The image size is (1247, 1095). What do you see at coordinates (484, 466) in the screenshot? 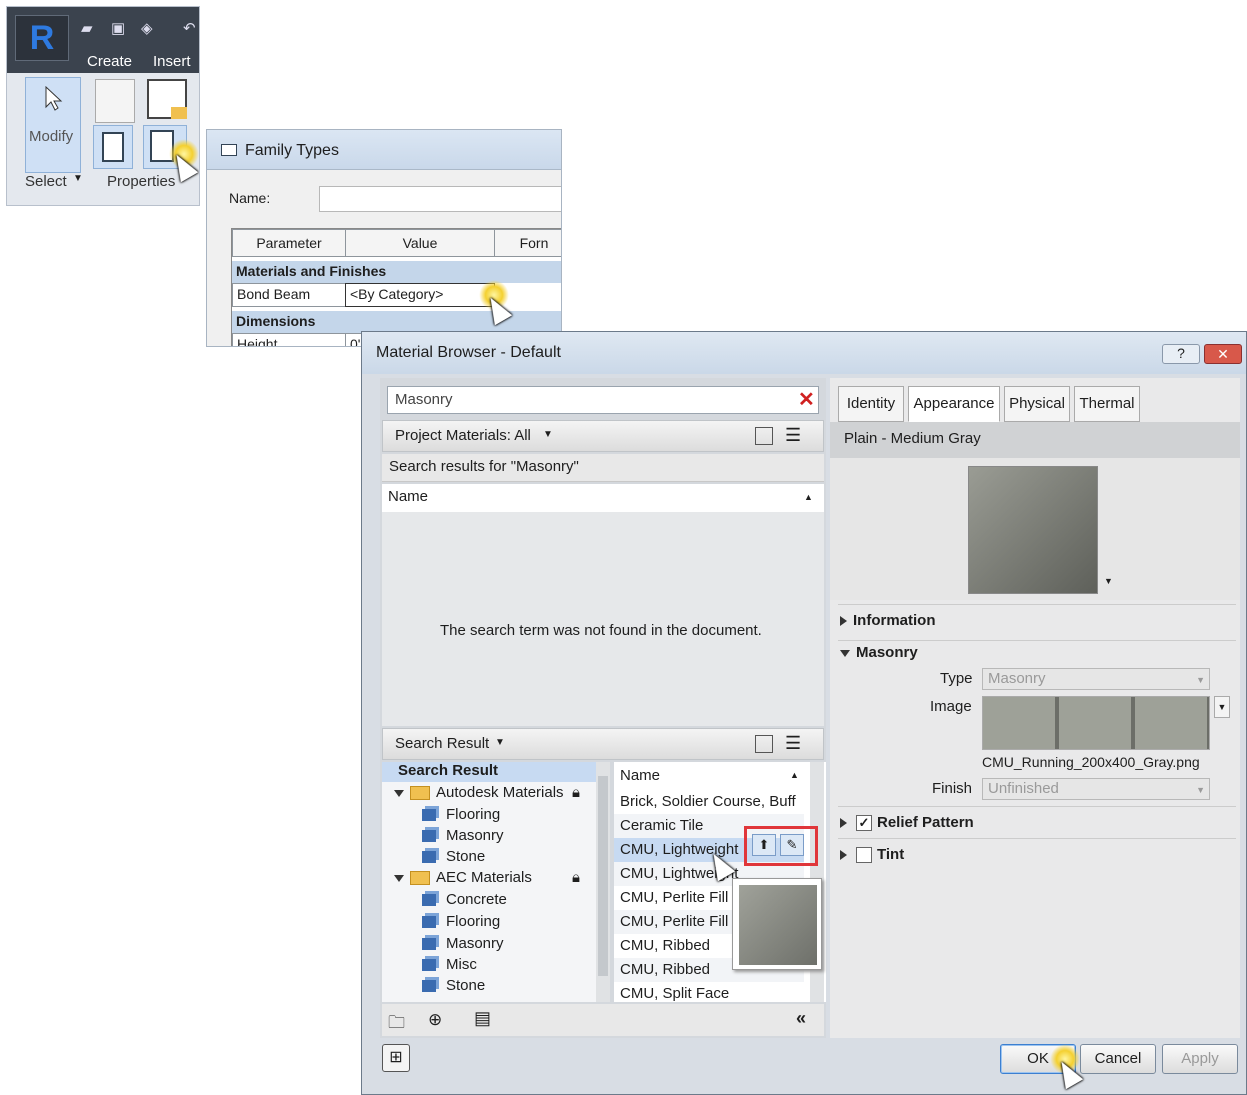
I see `search-results-label: Search results for "Masonry"` at bounding box center [484, 466].